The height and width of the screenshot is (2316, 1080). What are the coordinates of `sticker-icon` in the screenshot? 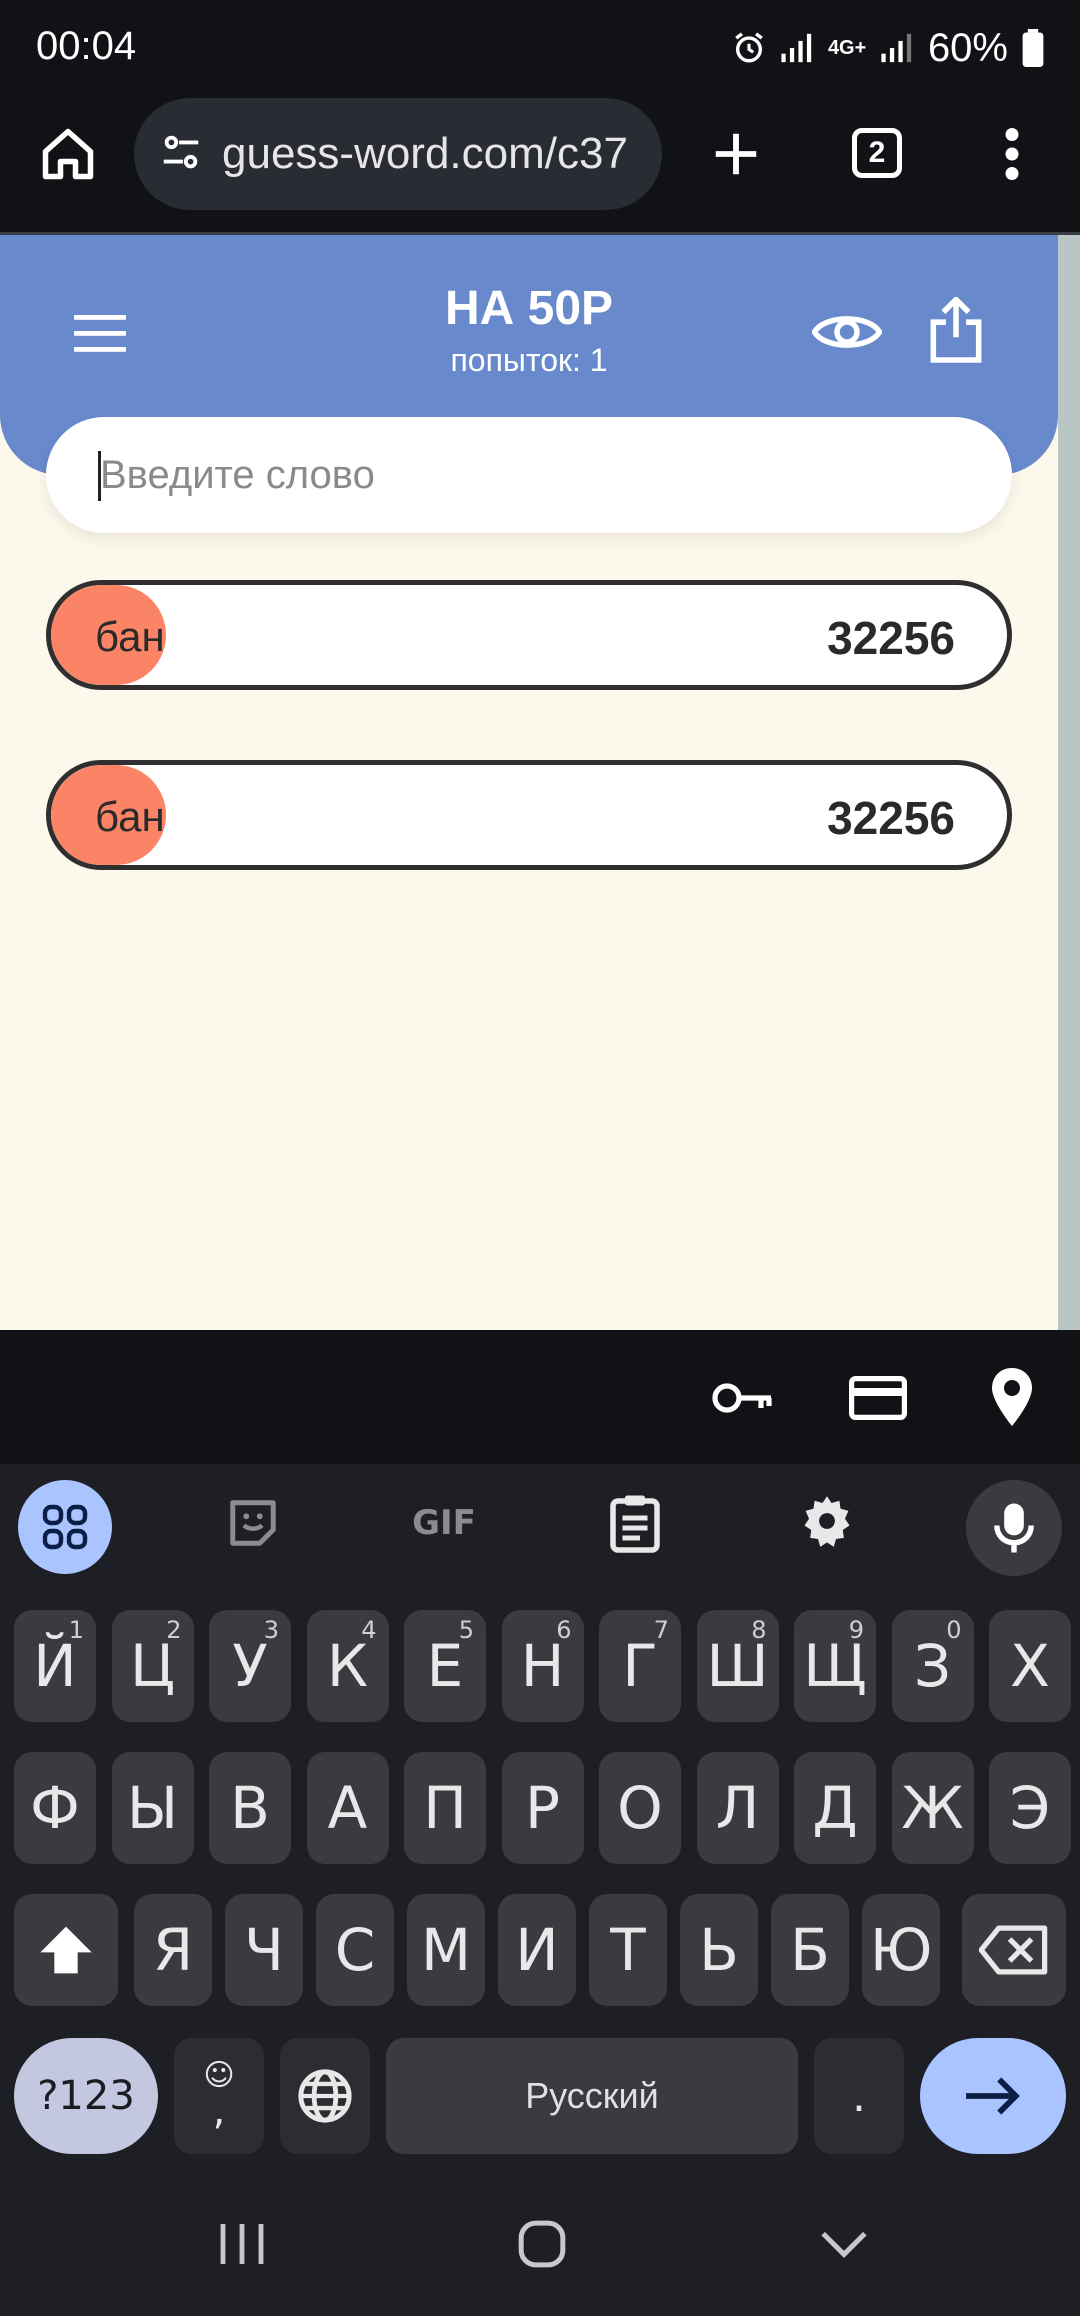 It's located at (253, 1523).